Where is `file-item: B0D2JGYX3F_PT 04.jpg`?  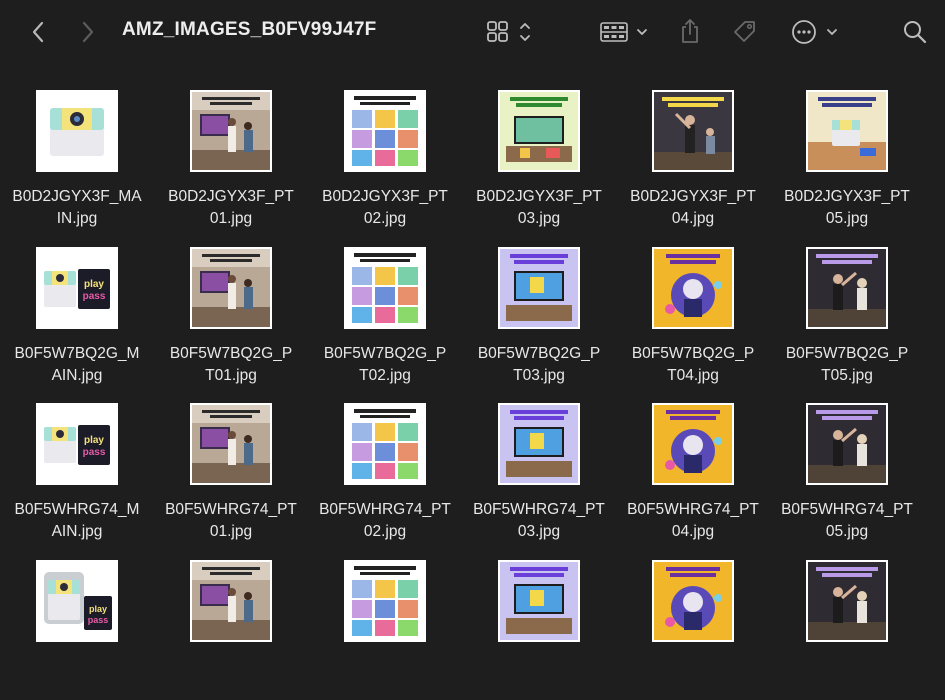 file-item: B0D2JGYX3F_PT 04.jpg is located at coordinates (693, 155).